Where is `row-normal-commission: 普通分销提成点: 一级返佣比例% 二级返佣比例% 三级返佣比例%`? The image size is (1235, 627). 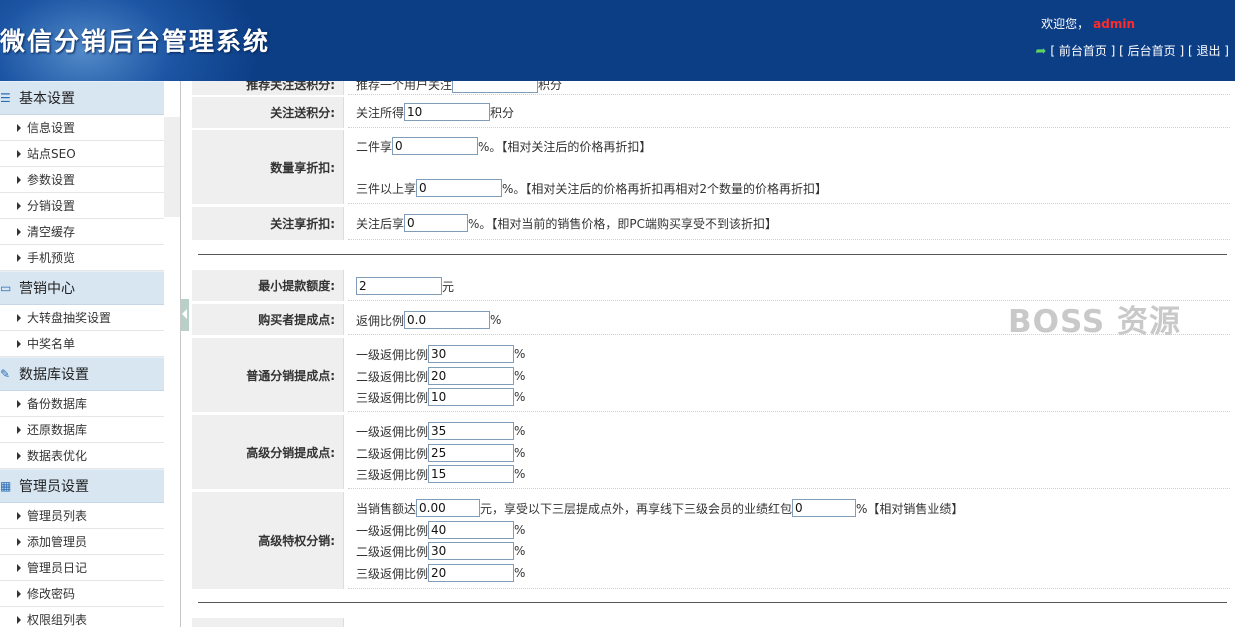 row-normal-commission: 普通分销提成点: 一级返佣比例% 二级返佣比例% 三级返佣比例% is located at coordinates (711, 375).